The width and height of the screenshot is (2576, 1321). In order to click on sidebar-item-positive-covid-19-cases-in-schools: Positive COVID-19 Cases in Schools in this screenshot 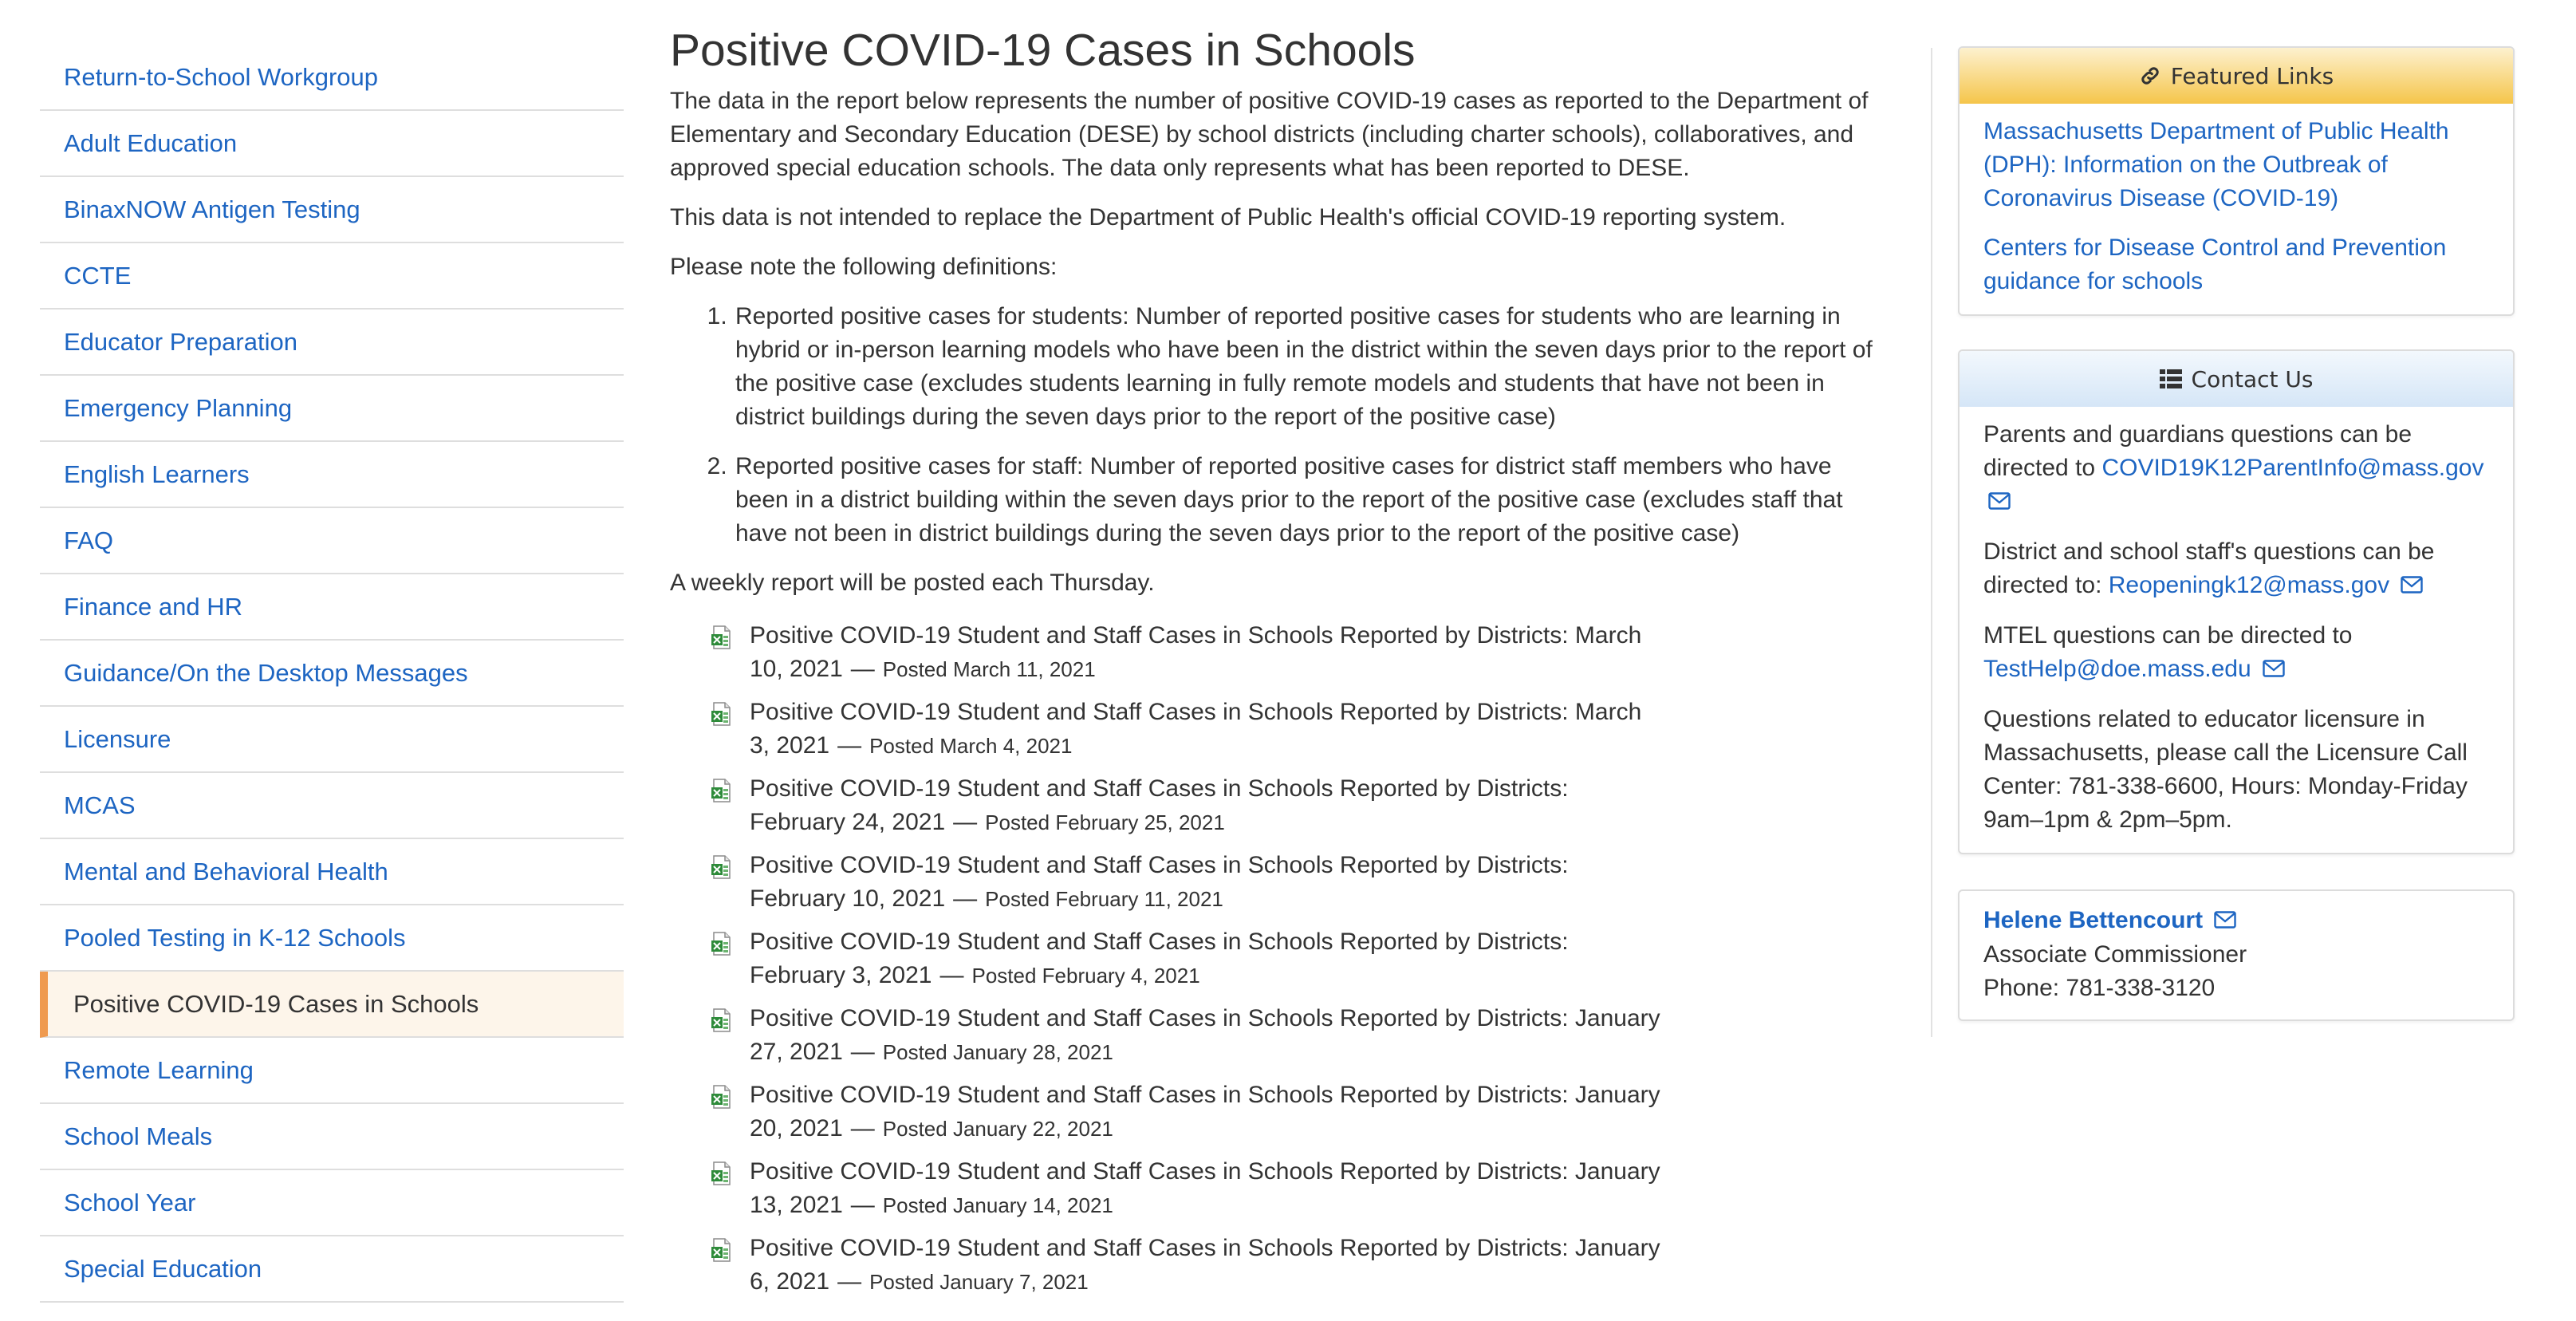, I will do `click(332, 1005)`.